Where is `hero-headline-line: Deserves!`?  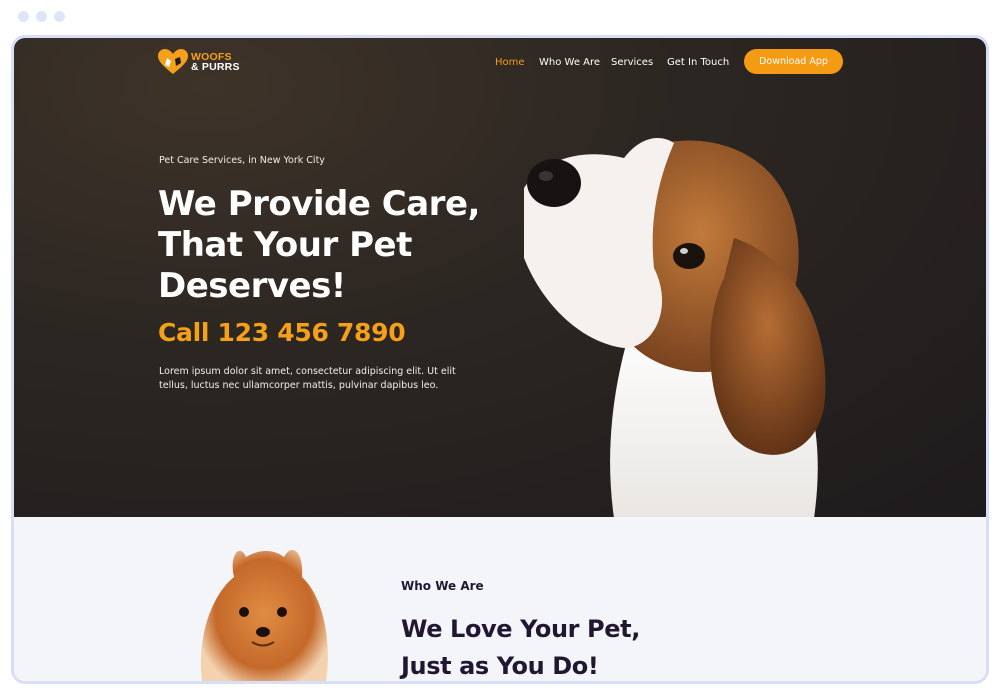
hero-headline-line: Deserves! is located at coordinates (252, 286).